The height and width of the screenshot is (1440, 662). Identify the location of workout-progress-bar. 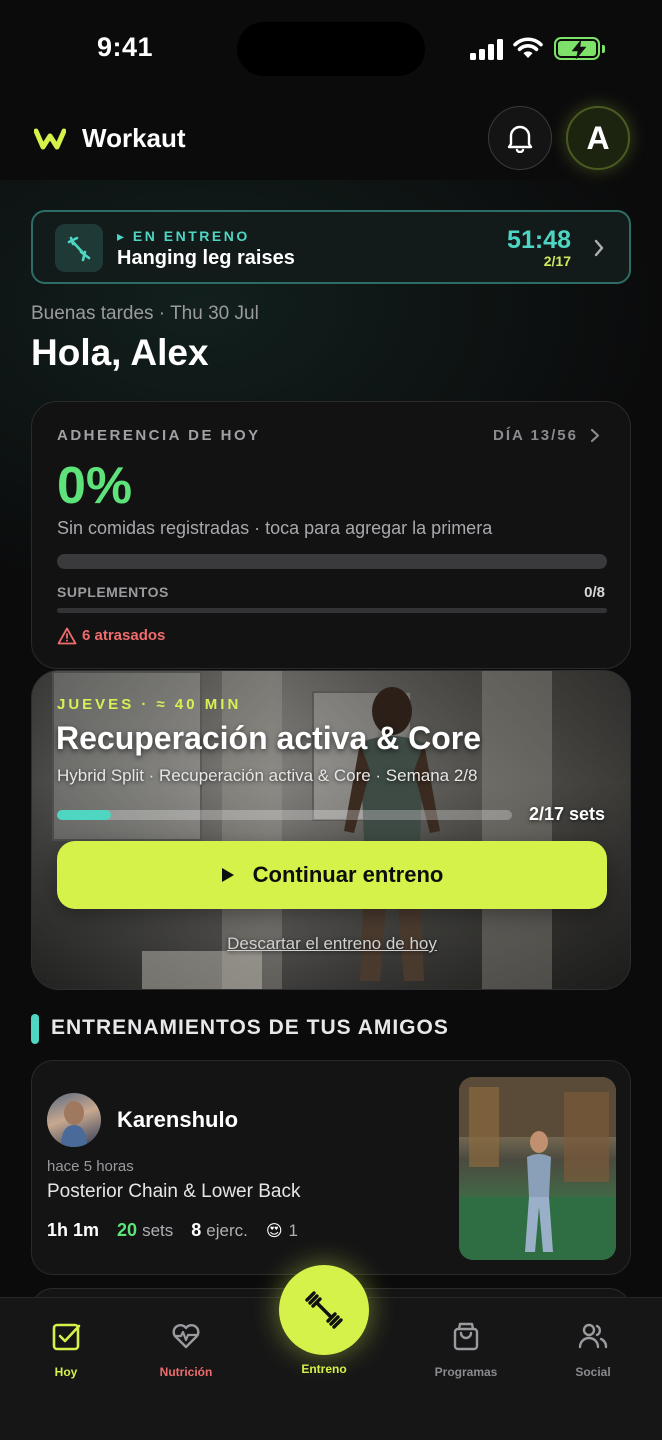
(284, 815).